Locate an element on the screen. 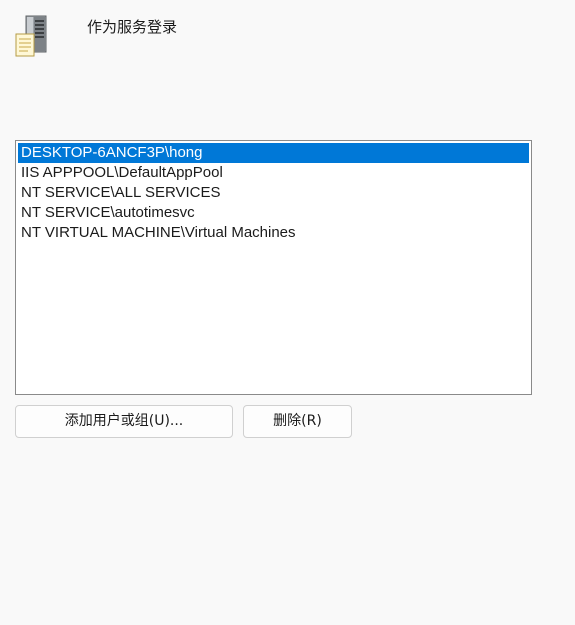  list-item: NT SERVICE\autotimesvc is located at coordinates (273, 213).